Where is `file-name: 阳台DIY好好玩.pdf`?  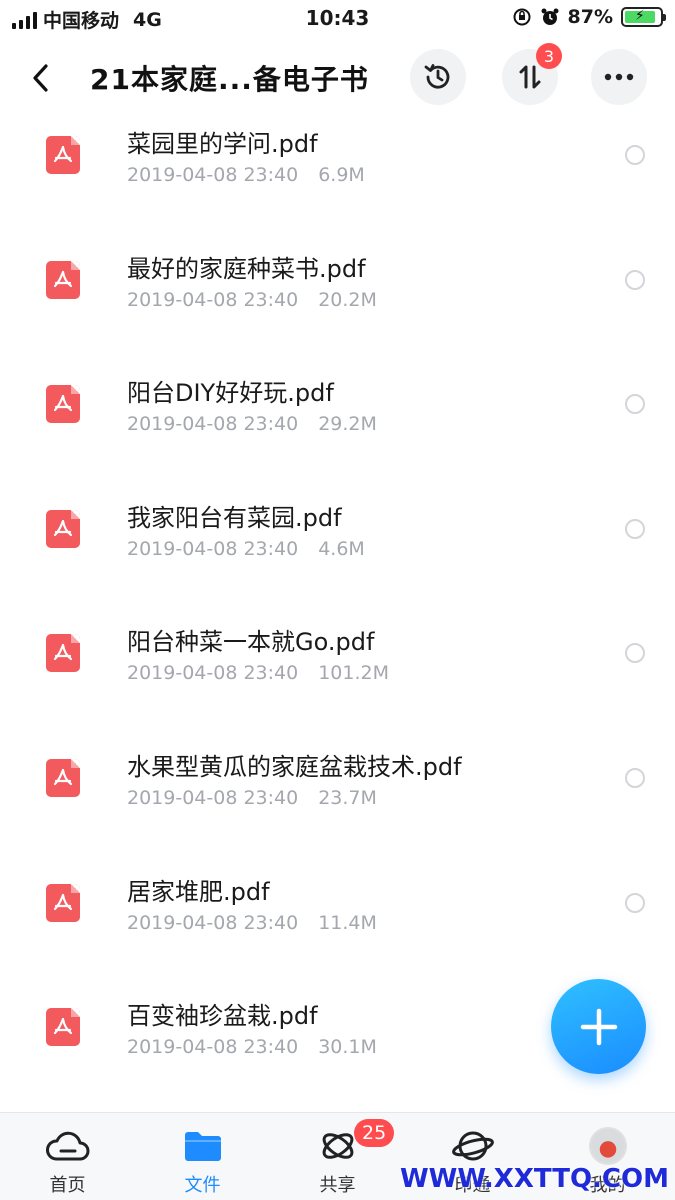 file-name: 阳台DIY好好玩.pdf is located at coordinates (230, 393).